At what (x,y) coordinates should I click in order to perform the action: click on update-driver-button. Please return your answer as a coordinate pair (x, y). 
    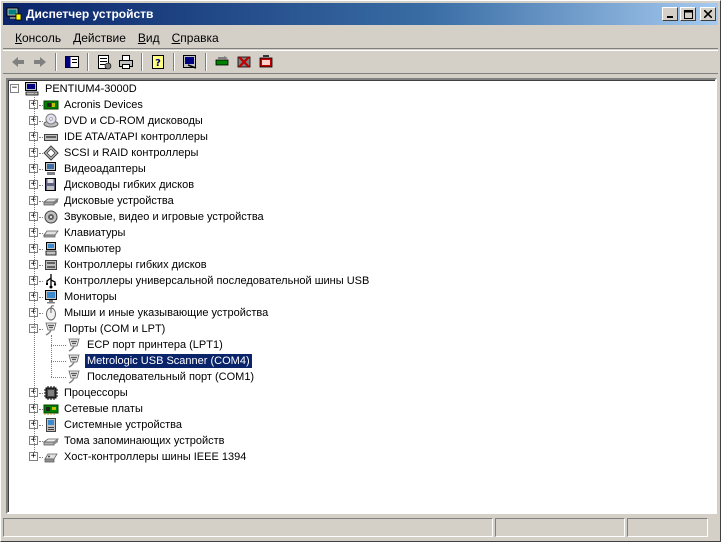
    Looking at the image, I should click on (222, 62).